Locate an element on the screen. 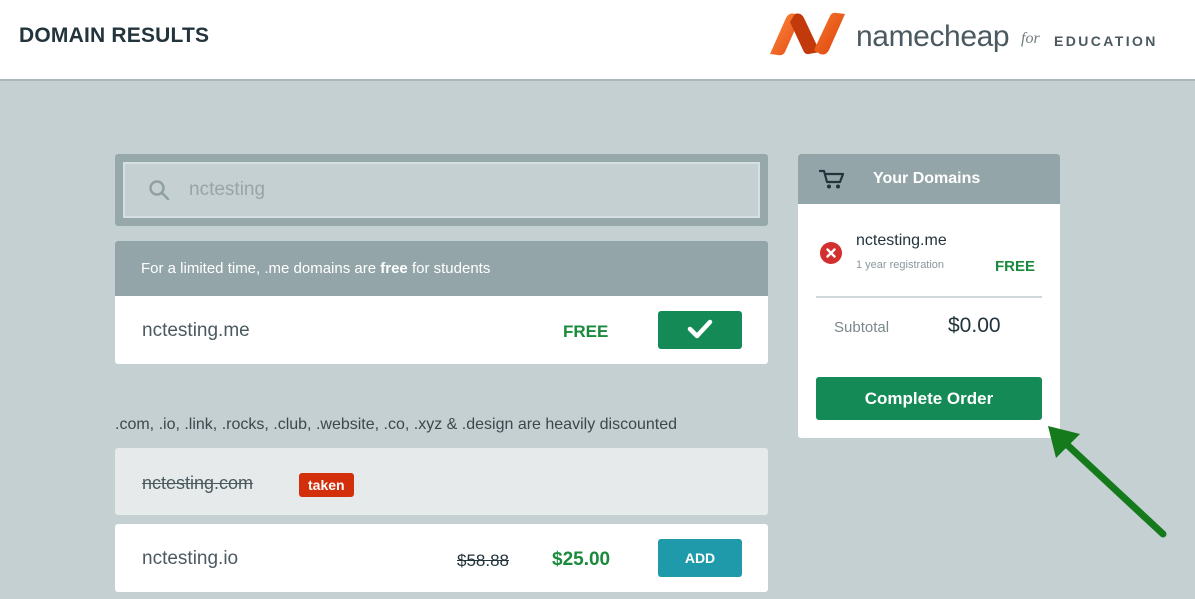 This screenshot has height=599, width=1195. search-icon is located at coordinates (159, 190).